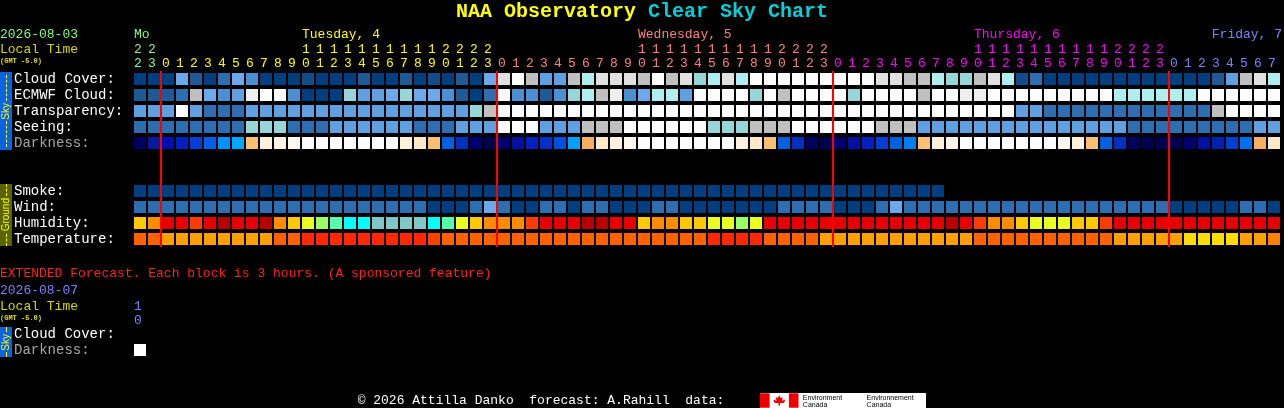 The image size is (1284, 408). I want to click on row-label: Transparency:, so click(69, 111).